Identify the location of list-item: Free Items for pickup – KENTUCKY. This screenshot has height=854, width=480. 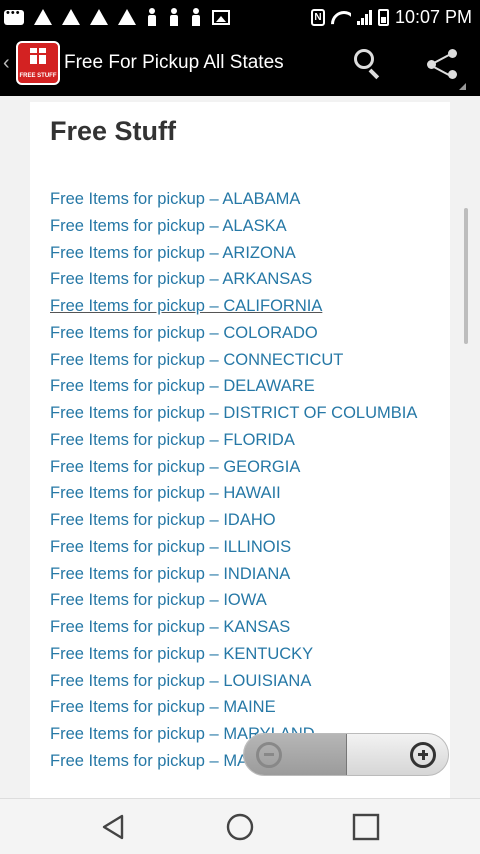
(240, 654).